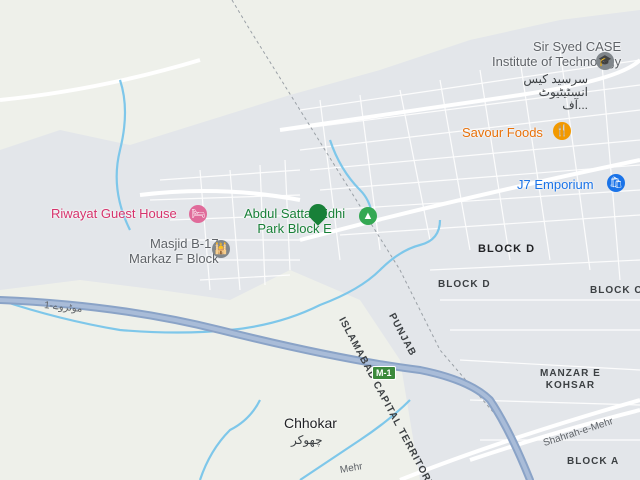  I want to click on area-manzar-line2: KOHSAR, so click(570, 385).